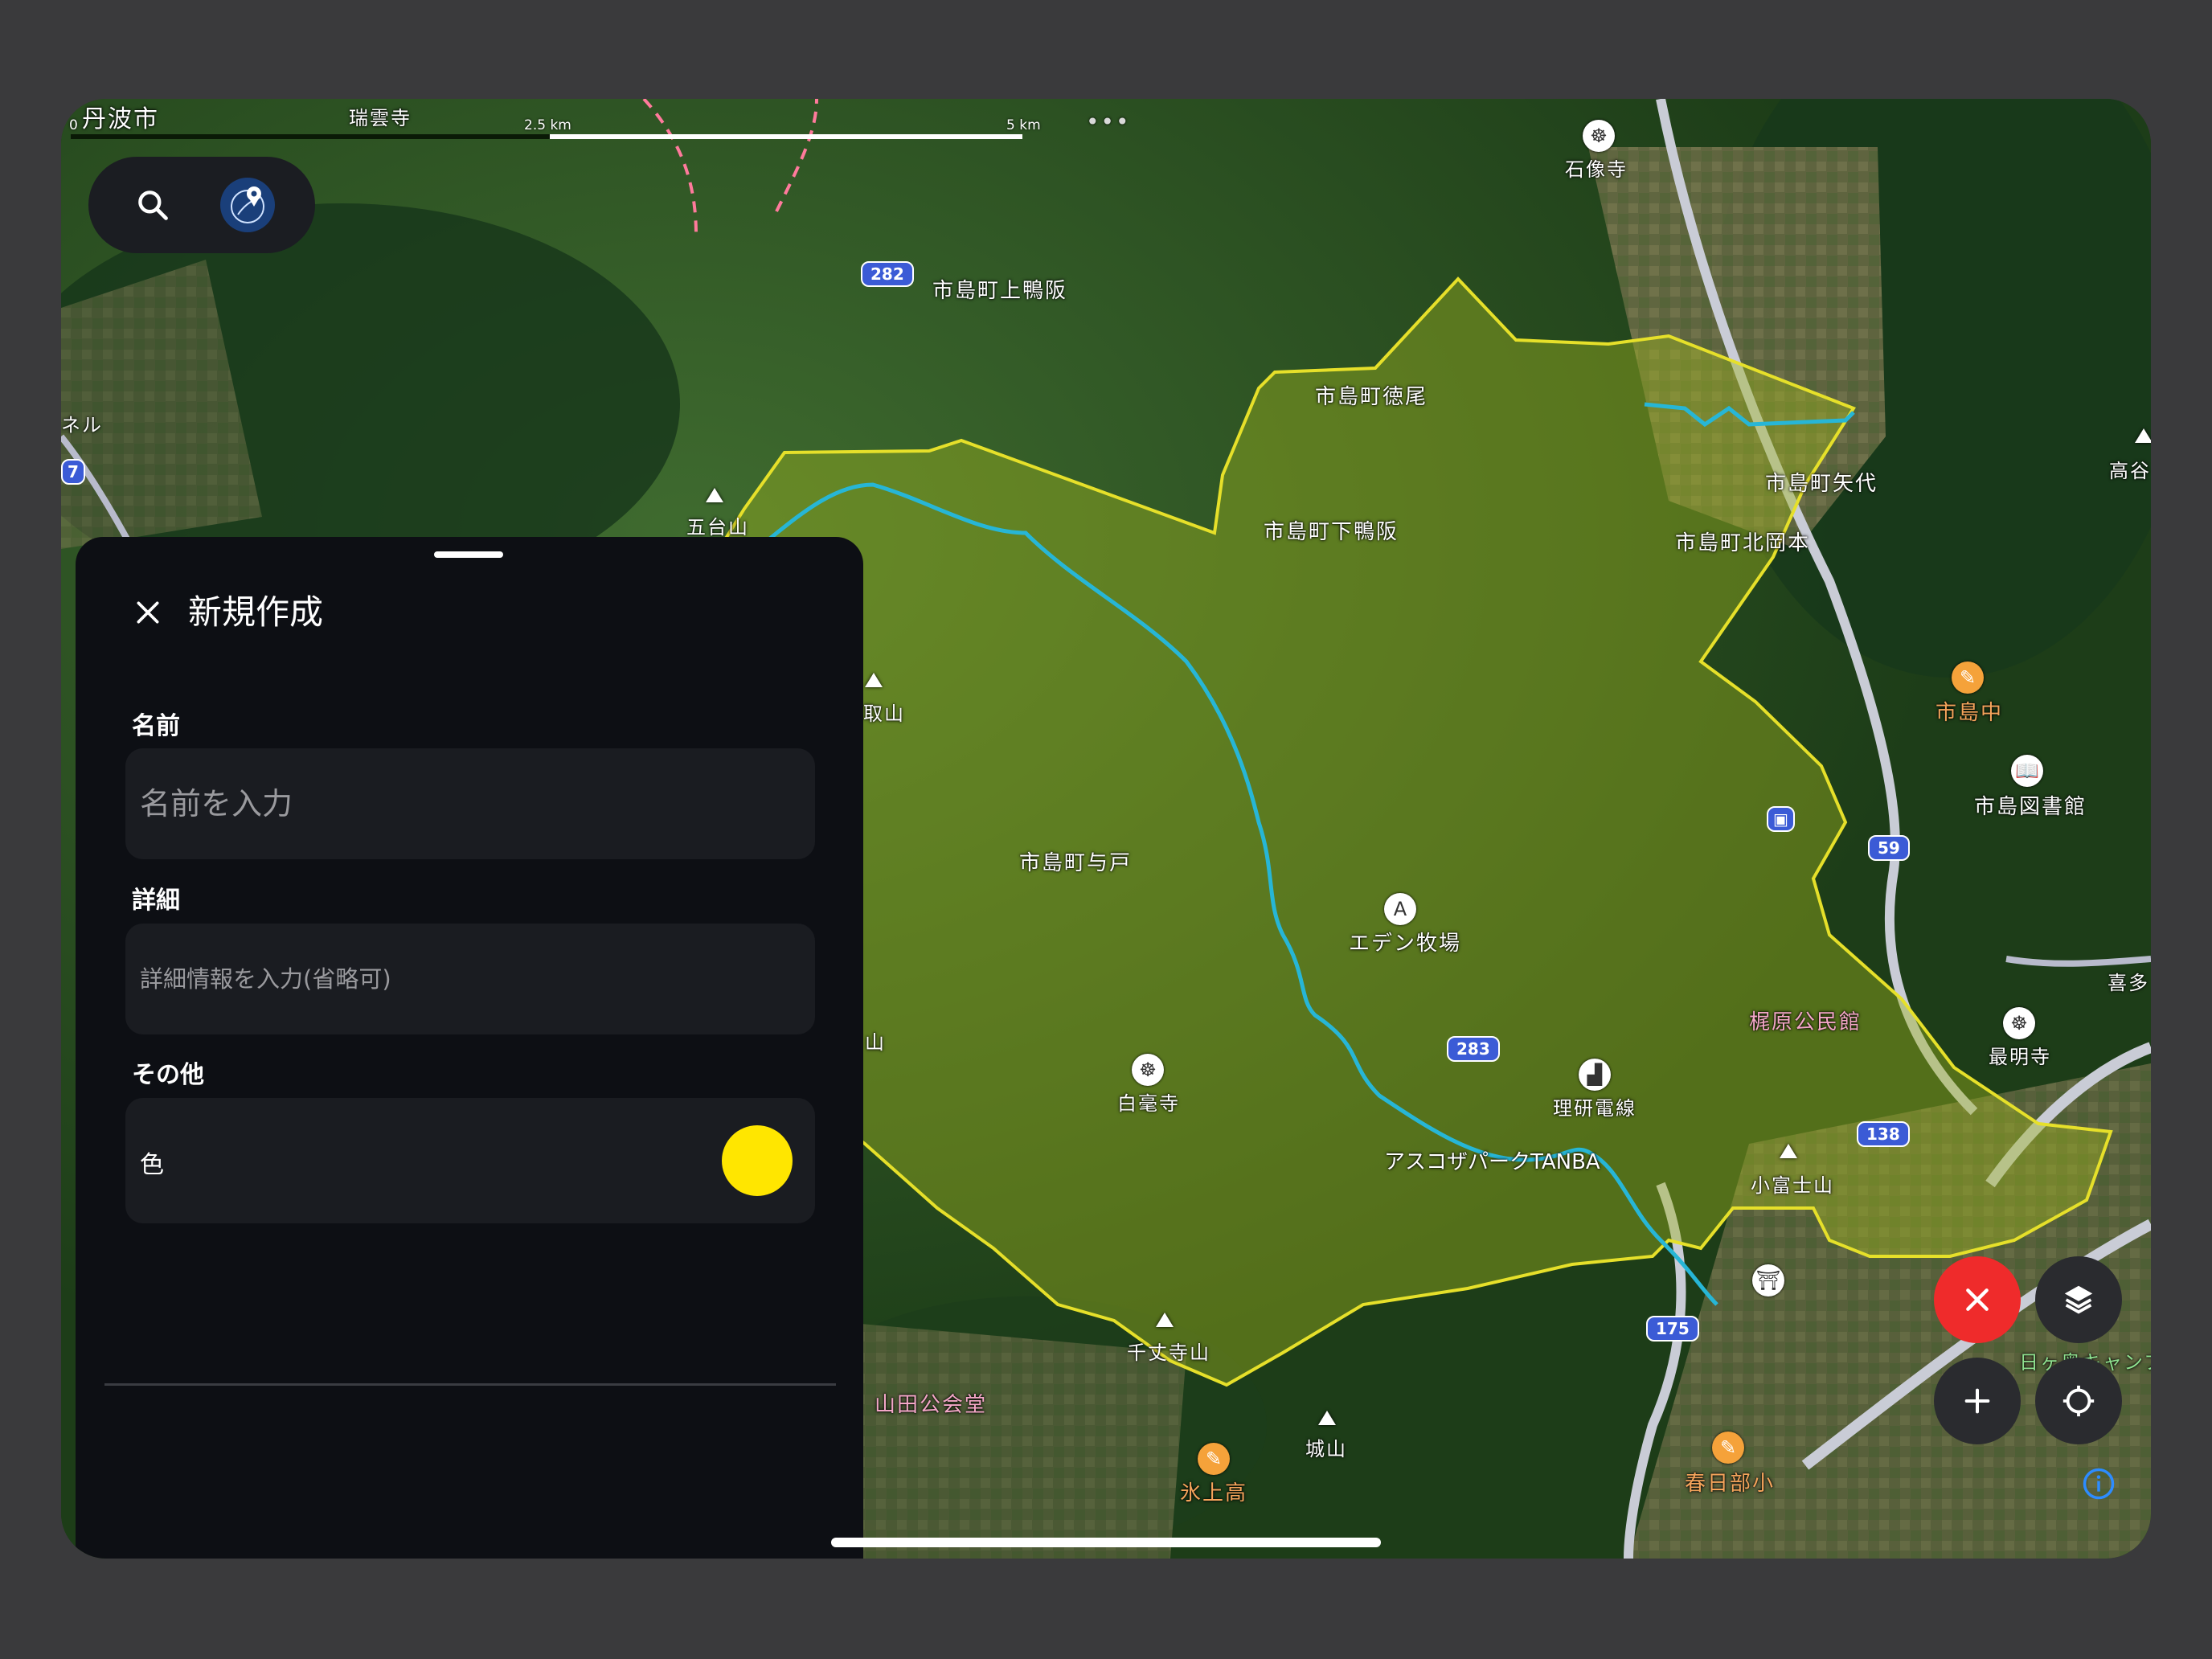 This screenshot has height=1659, width=2212. I want to click on map-label-yamada: 山田公会堂, so click(931, 1405).